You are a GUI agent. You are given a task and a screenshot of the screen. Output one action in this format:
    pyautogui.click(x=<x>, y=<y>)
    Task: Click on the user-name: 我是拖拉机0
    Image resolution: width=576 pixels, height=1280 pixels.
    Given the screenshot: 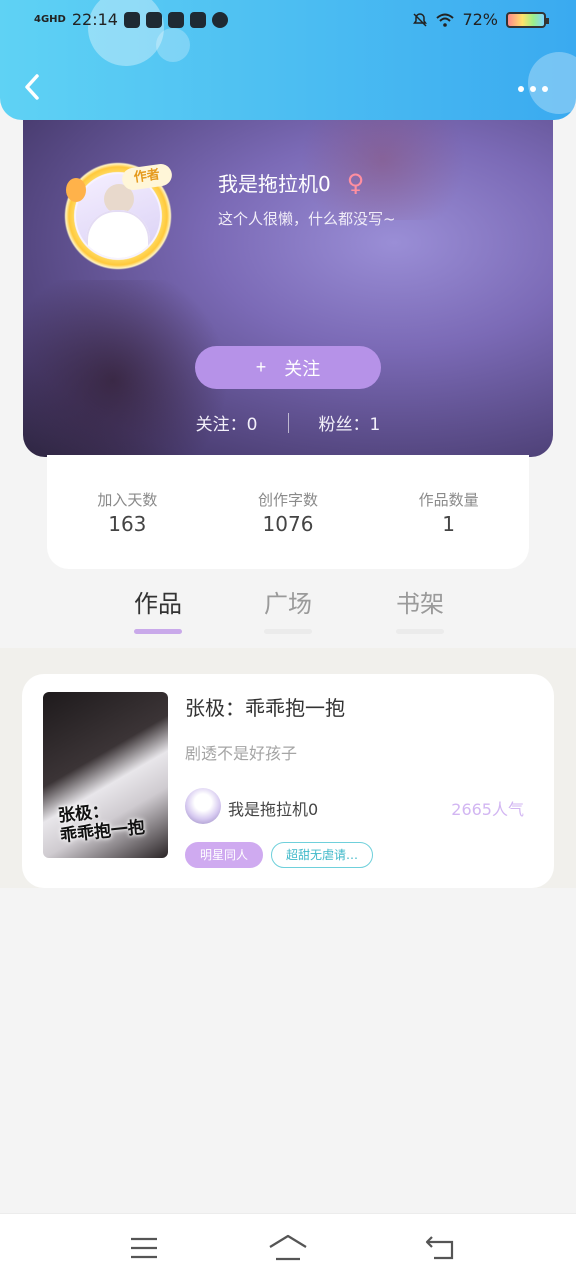 What is the action you would take?
    pyautogui.click(x=274, y=184)
    